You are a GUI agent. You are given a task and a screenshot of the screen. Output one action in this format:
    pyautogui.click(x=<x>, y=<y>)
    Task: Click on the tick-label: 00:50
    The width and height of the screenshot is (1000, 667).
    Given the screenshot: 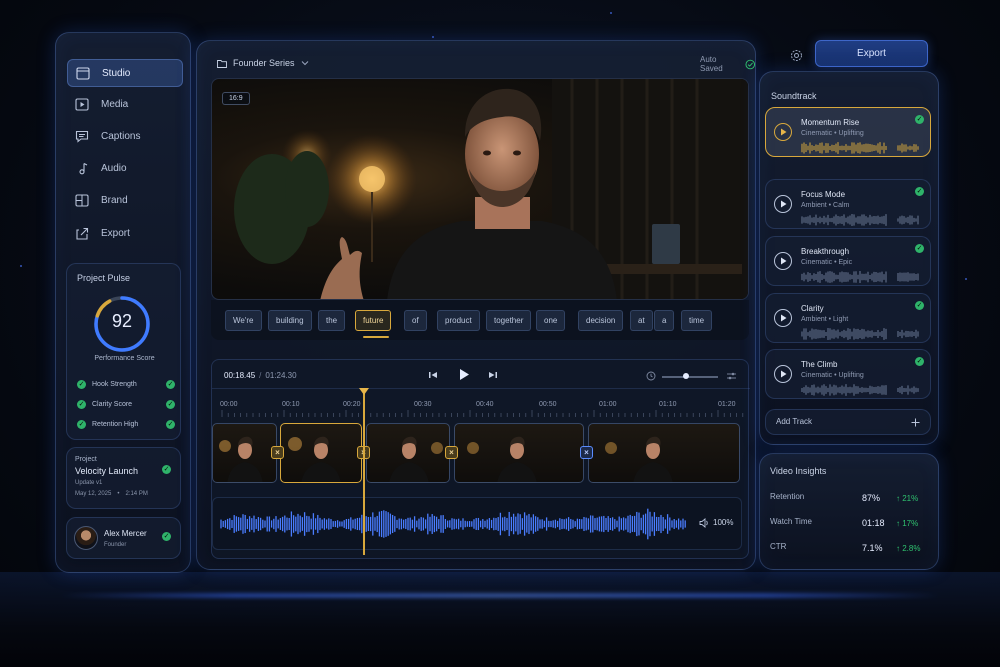 What is the action you would take?
    pyautogui.click(x=548, y=404)
    